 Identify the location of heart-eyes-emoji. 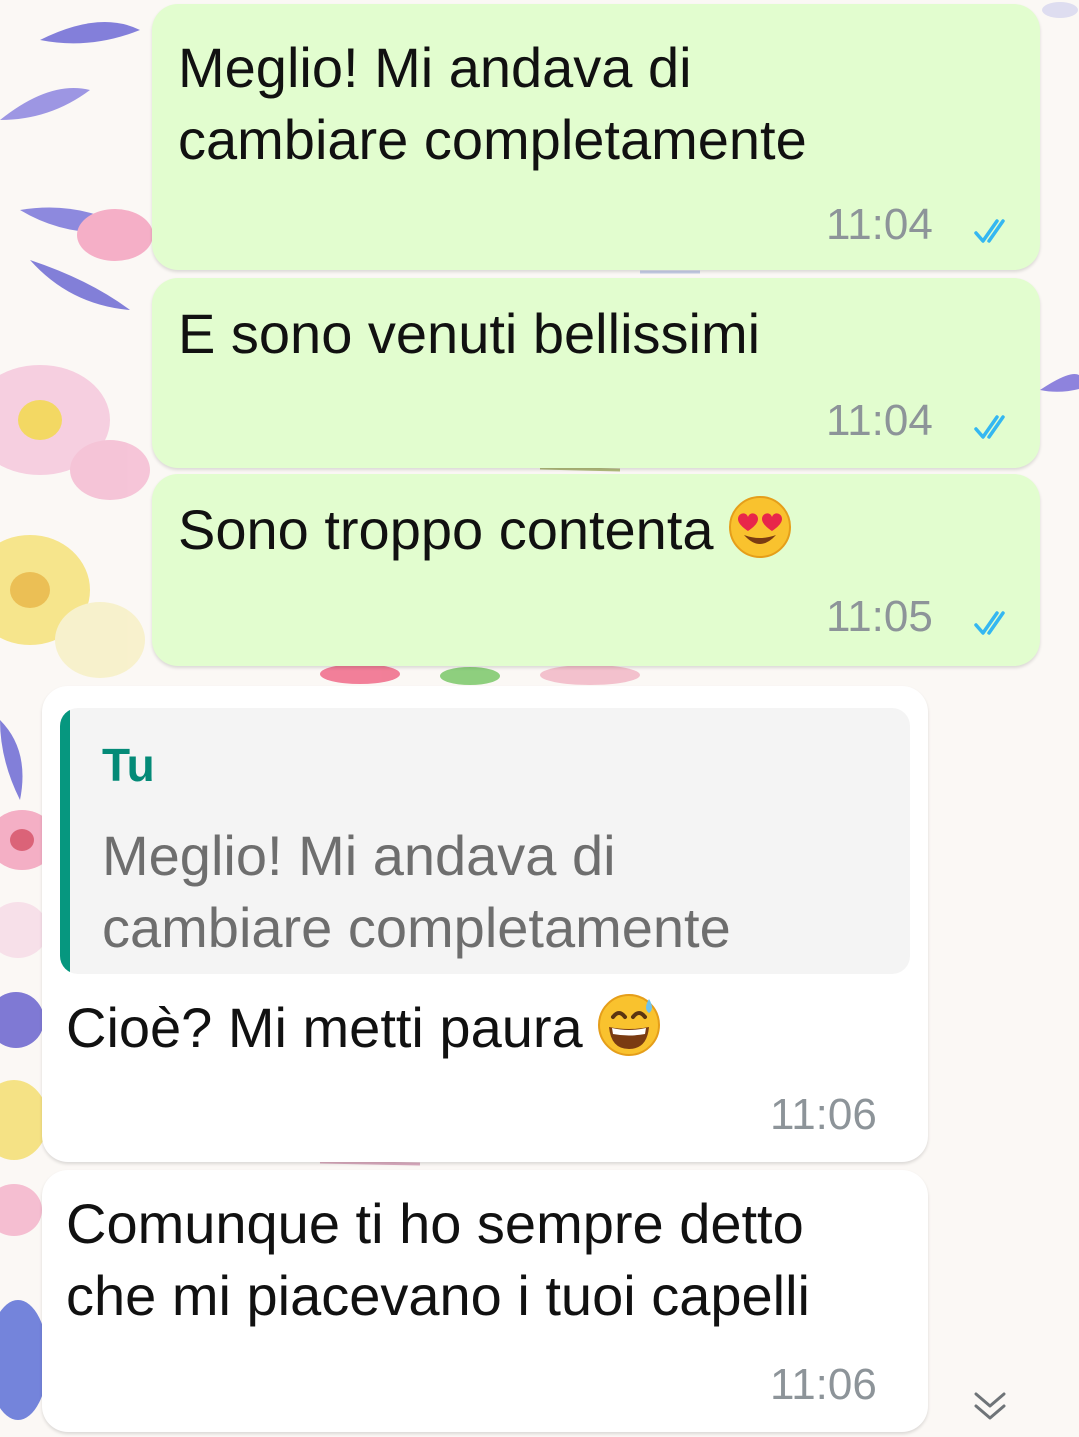
(759, 527).